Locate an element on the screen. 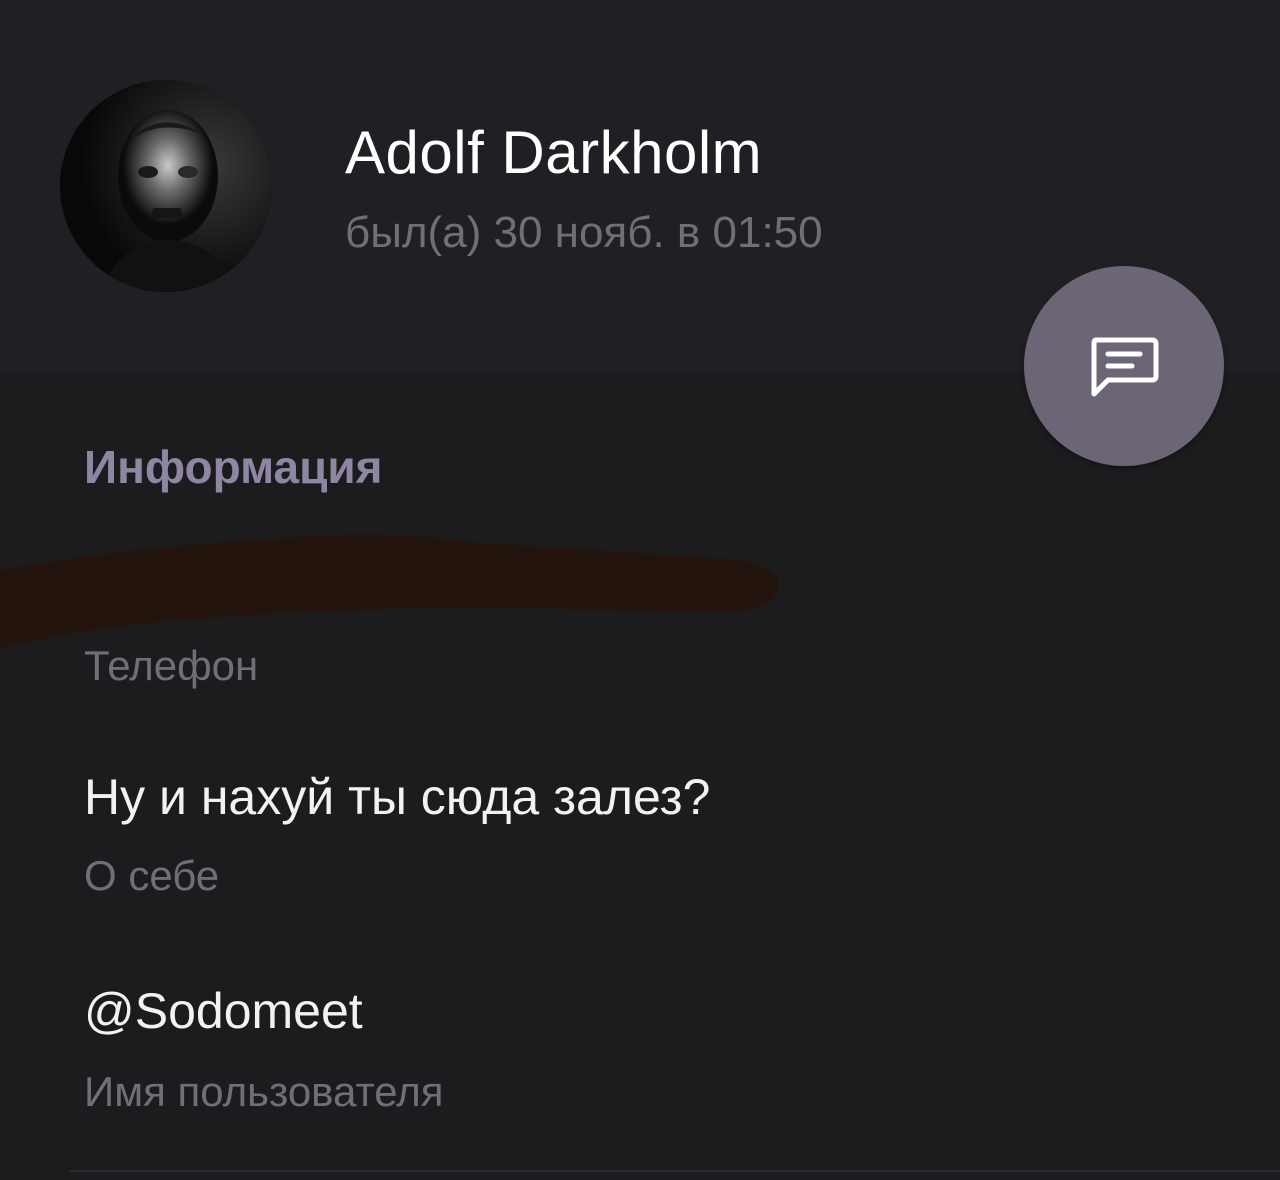  bio-label: О себе is located at coordinates (152, 875).